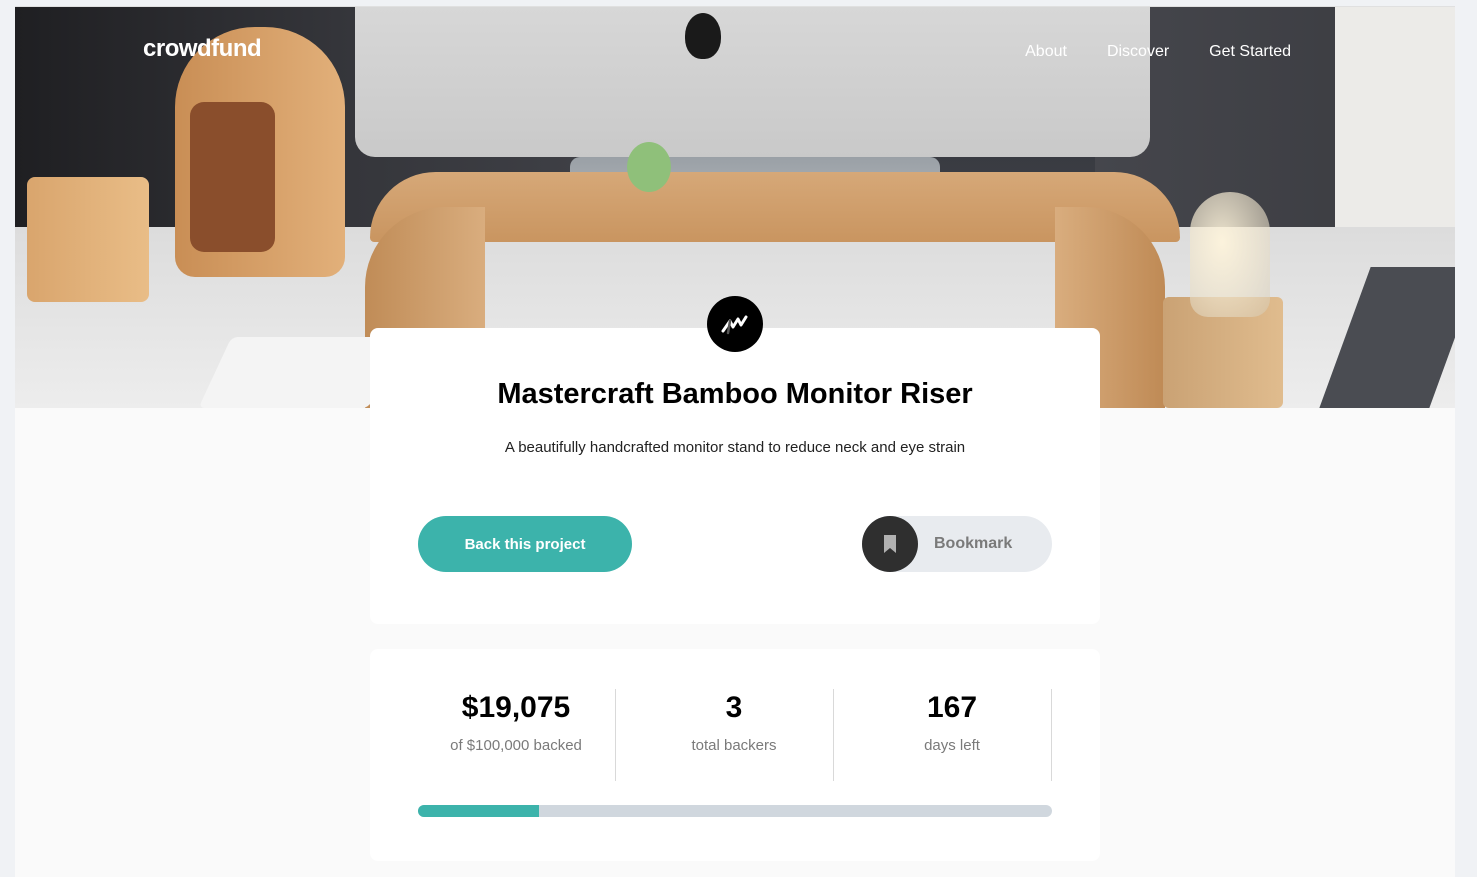  Describe the element at coordinates (735, 57) in the screenshot. I see `top-navigation: crowdfund About Discover Get Started` at that location.